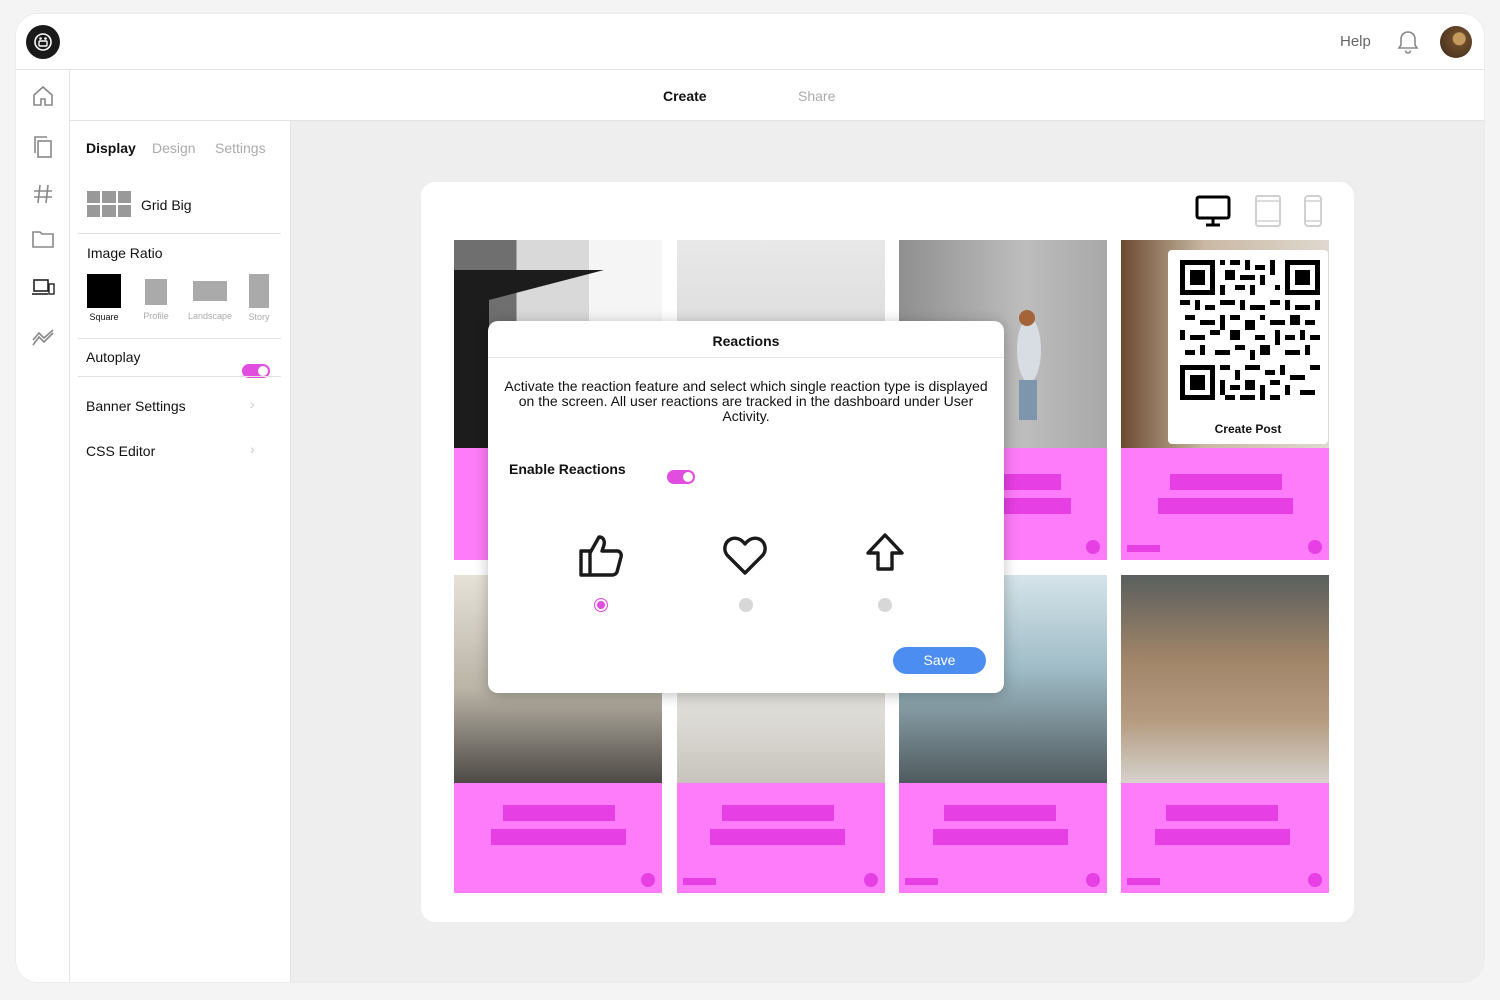  I want to click on tab-settings: Settings, so click(240, 148).